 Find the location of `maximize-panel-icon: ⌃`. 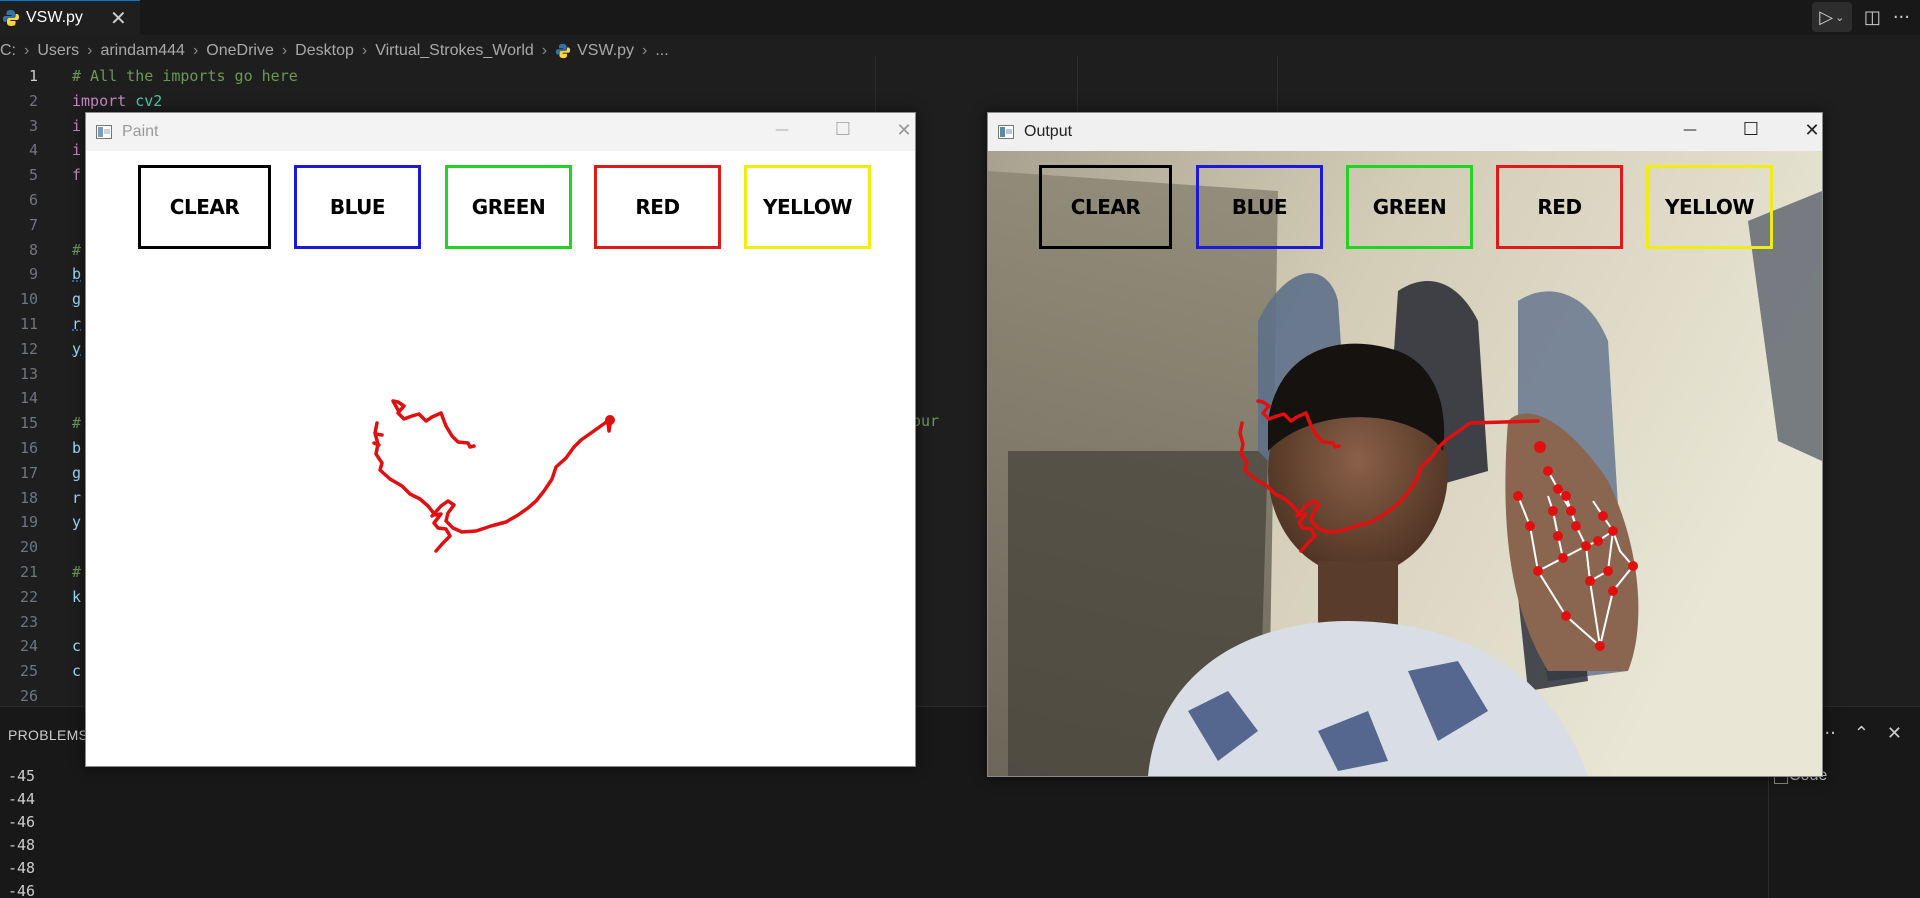

maximize-panel-icon: ⌃ is located at coordinates (1861, 733).